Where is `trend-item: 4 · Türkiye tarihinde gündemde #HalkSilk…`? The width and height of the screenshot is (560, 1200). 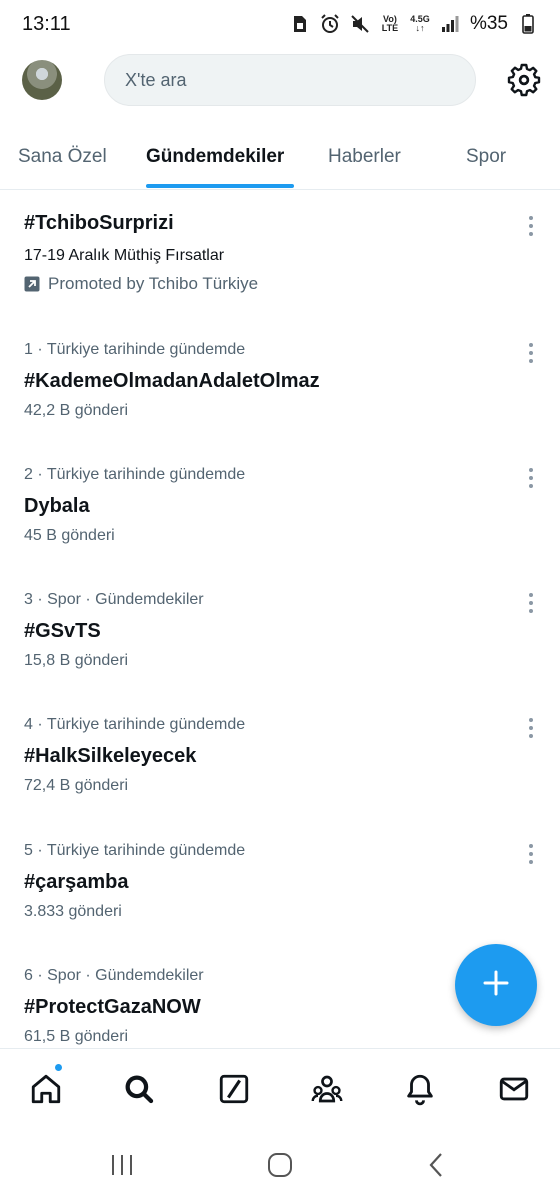
trend-item: 4 · Türkiye tarihinde gündemde #HalkSilk… is located at coordinates (280, 756).